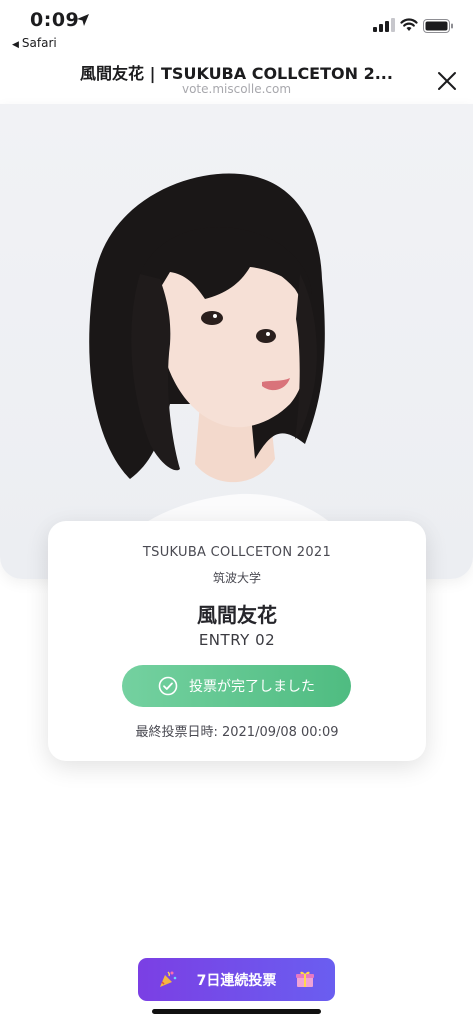 Image resolution: width=473 pixels, height=1024 pixels. I want to click on close-icon, so click(447, 81).